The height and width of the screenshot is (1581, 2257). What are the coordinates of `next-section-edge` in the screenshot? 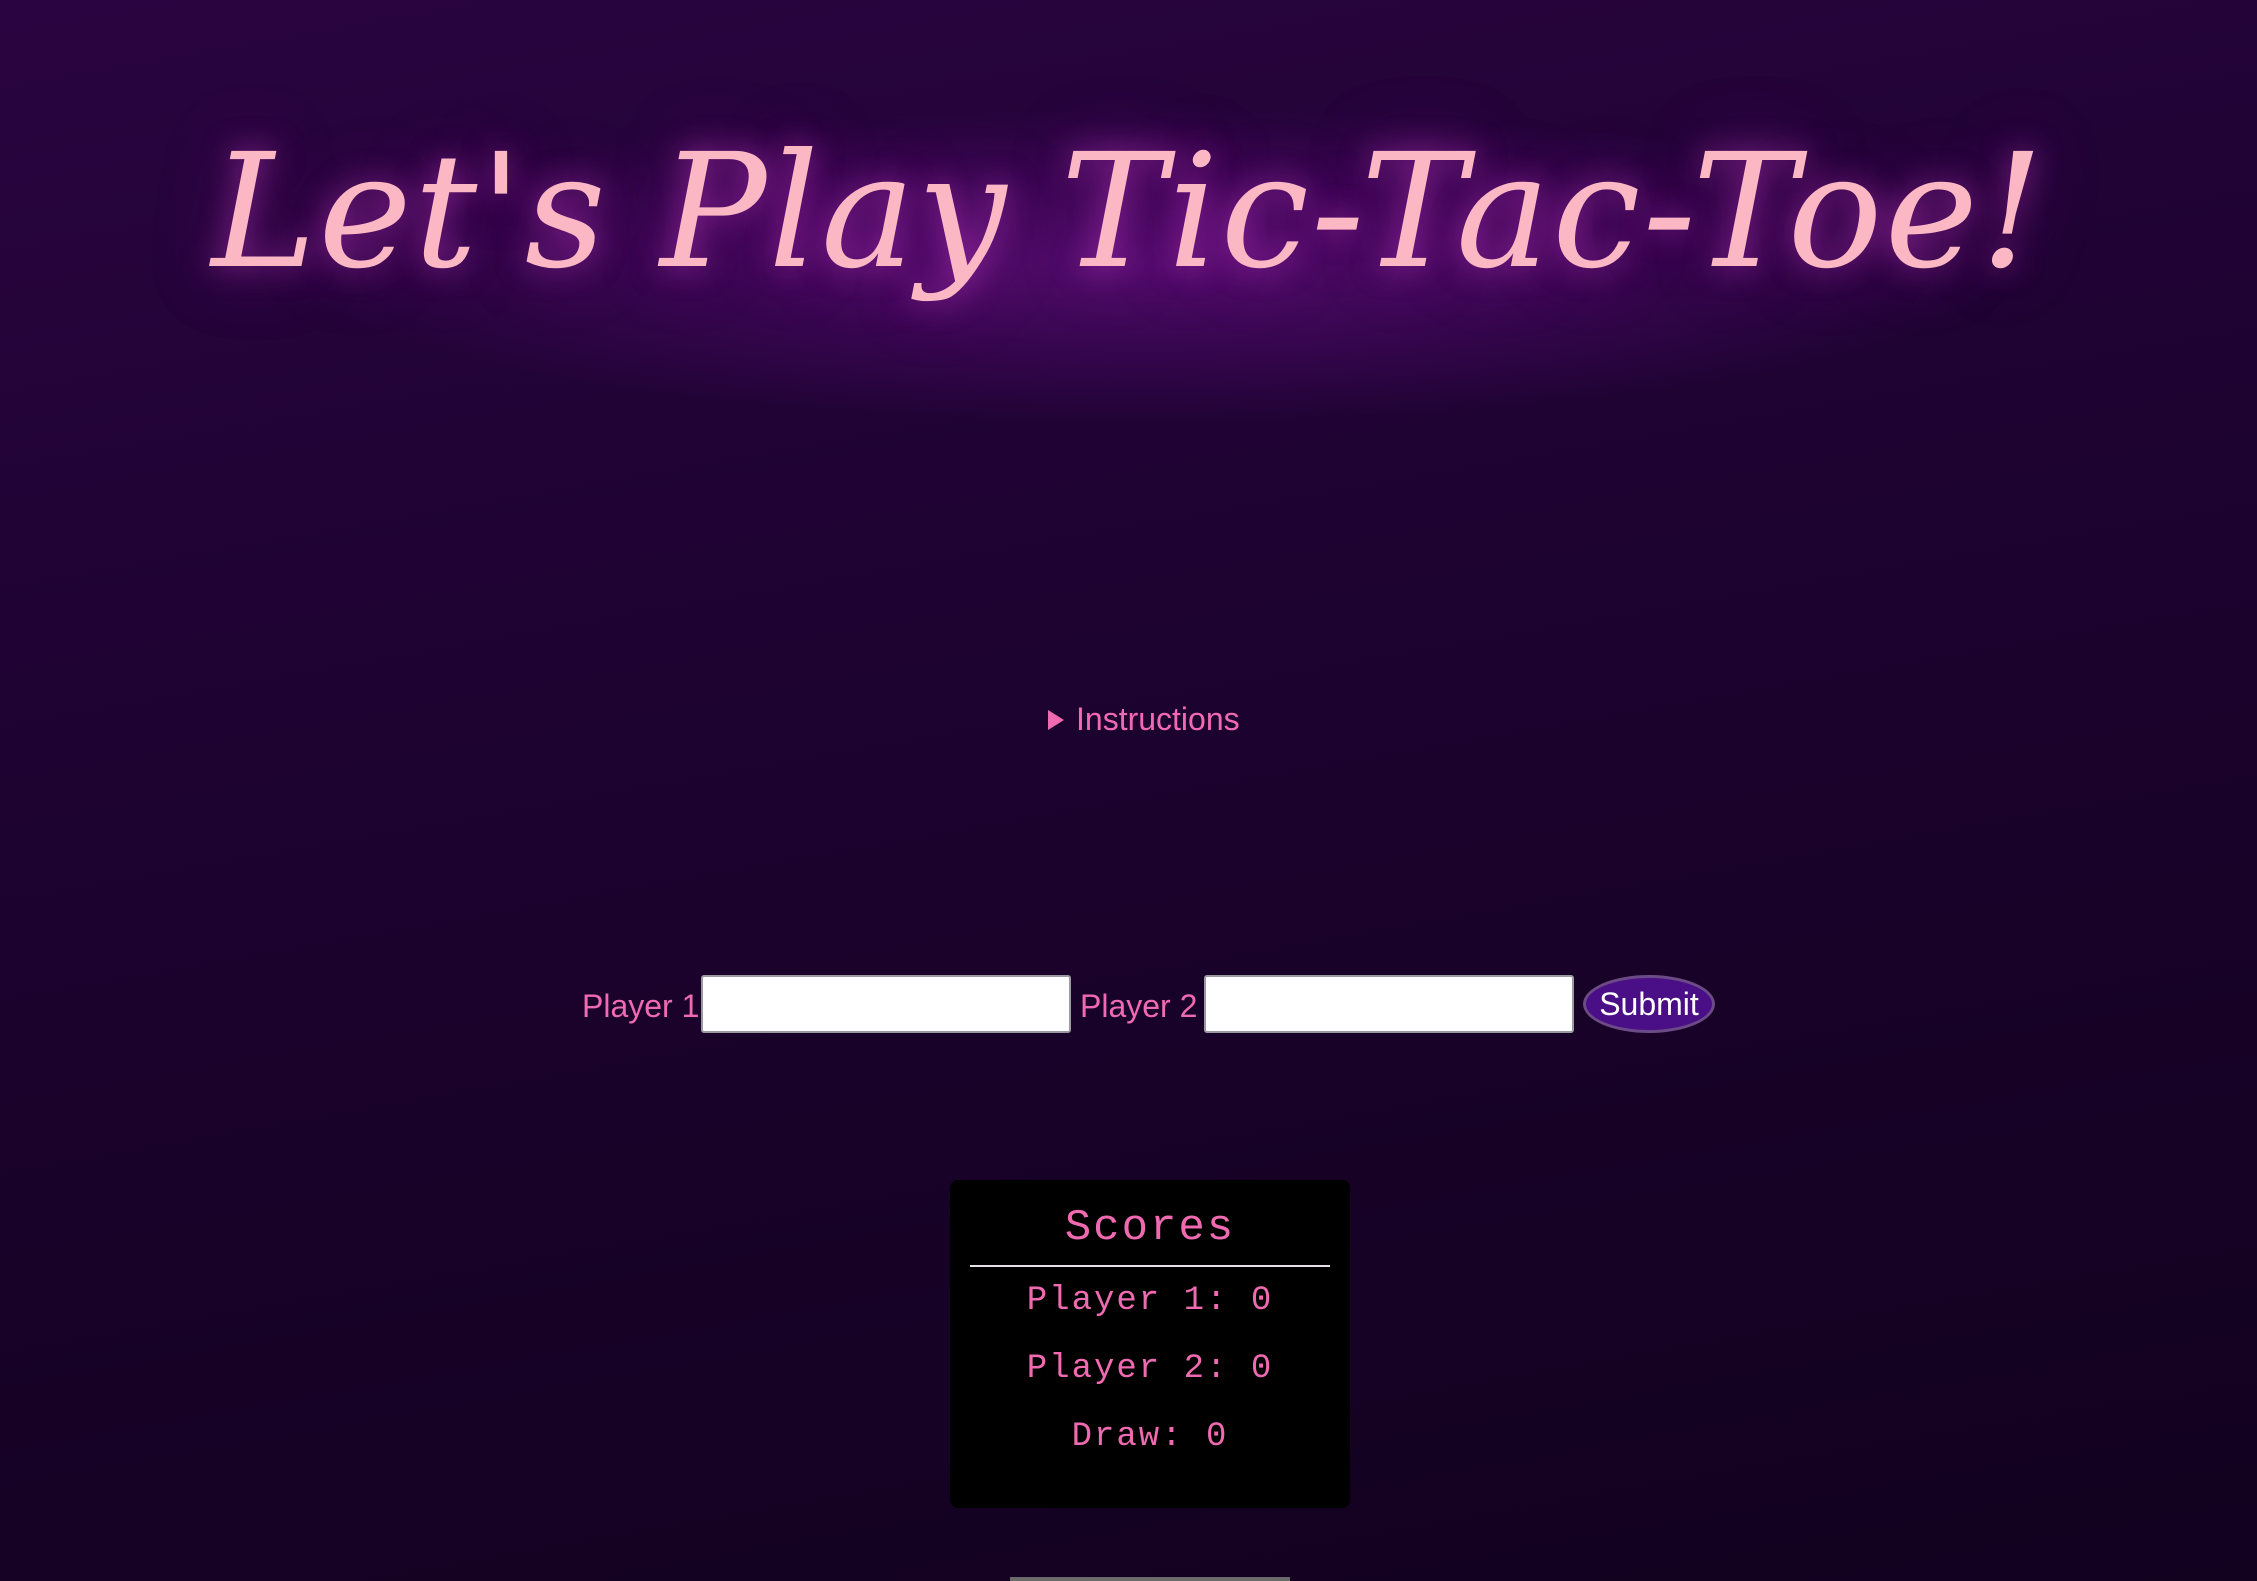 It's located at (1150, 1579).